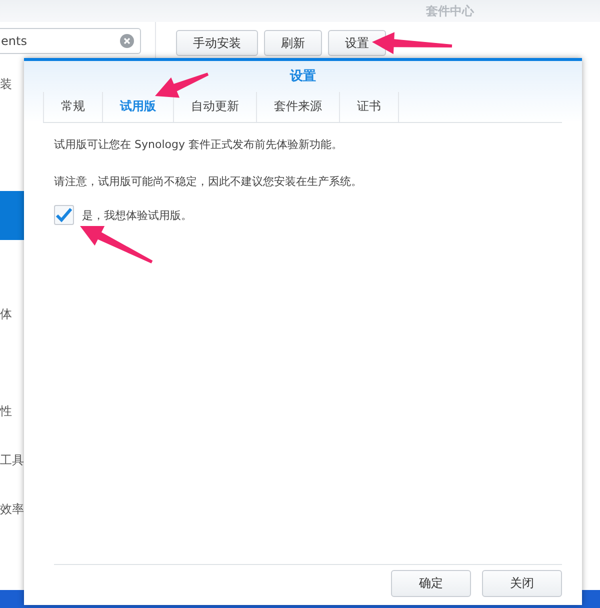 The height and width of the screenshot is (608, 600). I want to click on app-title: 套件中心, so click(450, 11).